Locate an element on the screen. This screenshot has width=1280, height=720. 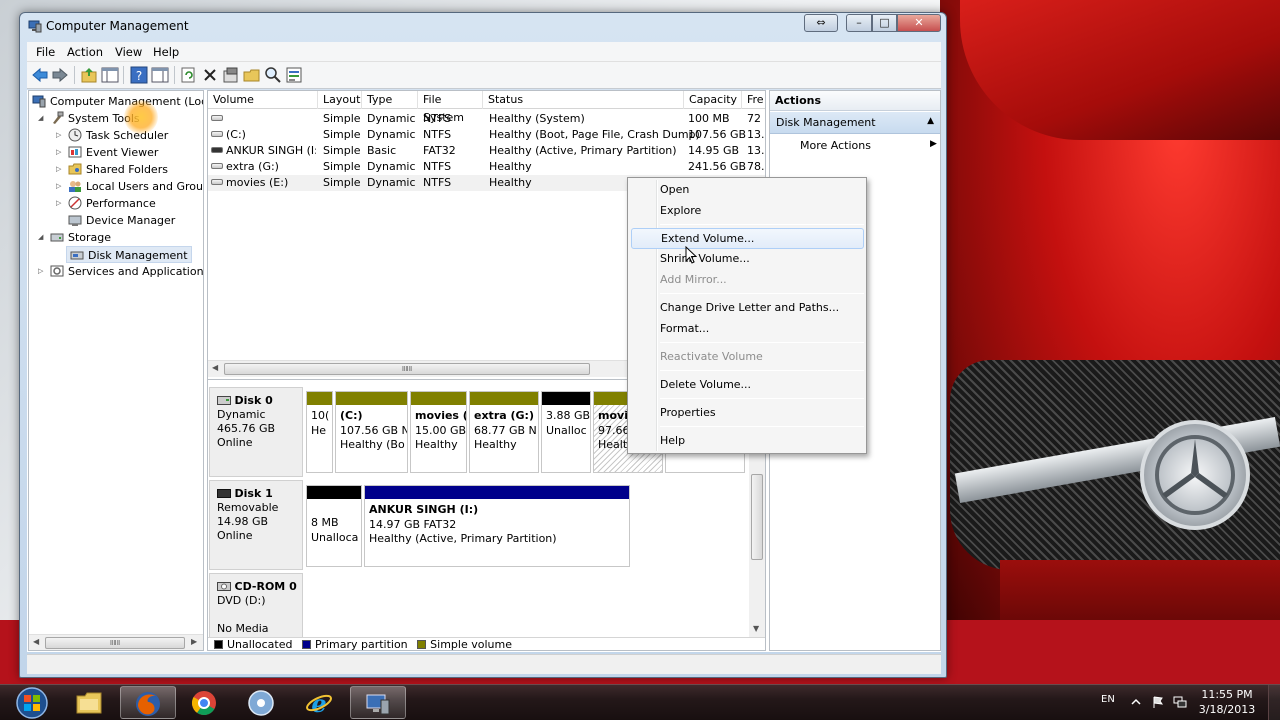
maximize-button: □ is located at coordinates (884, 23).